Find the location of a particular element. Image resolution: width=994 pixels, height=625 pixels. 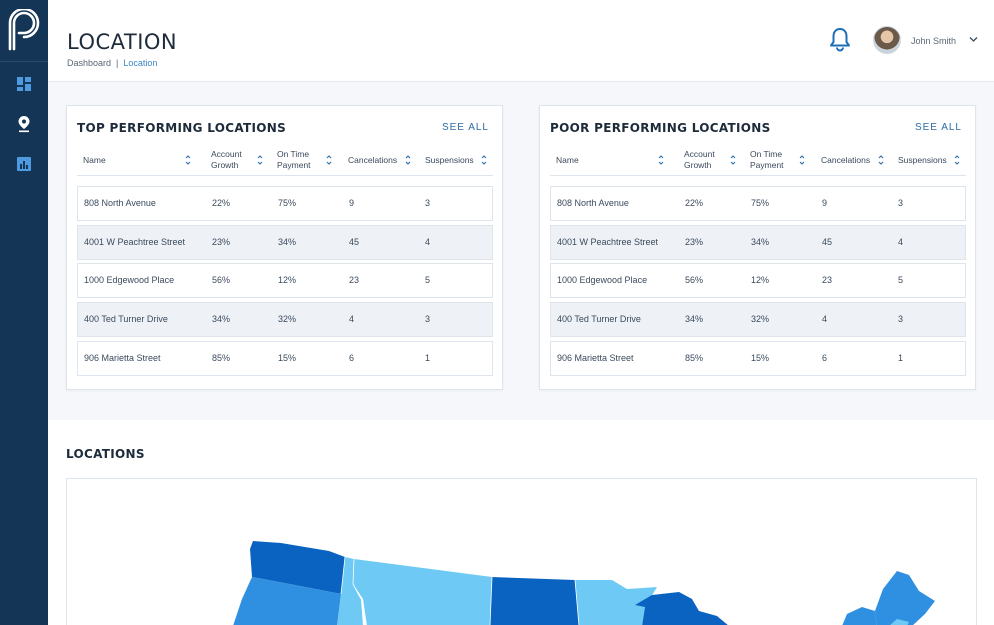

cell-payment: 75% is located at coordinates (287, 203).